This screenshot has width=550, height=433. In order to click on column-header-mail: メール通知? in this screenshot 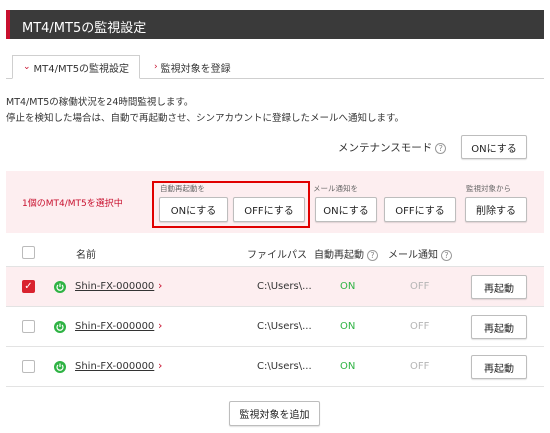, I will do `click(420, 253)`.